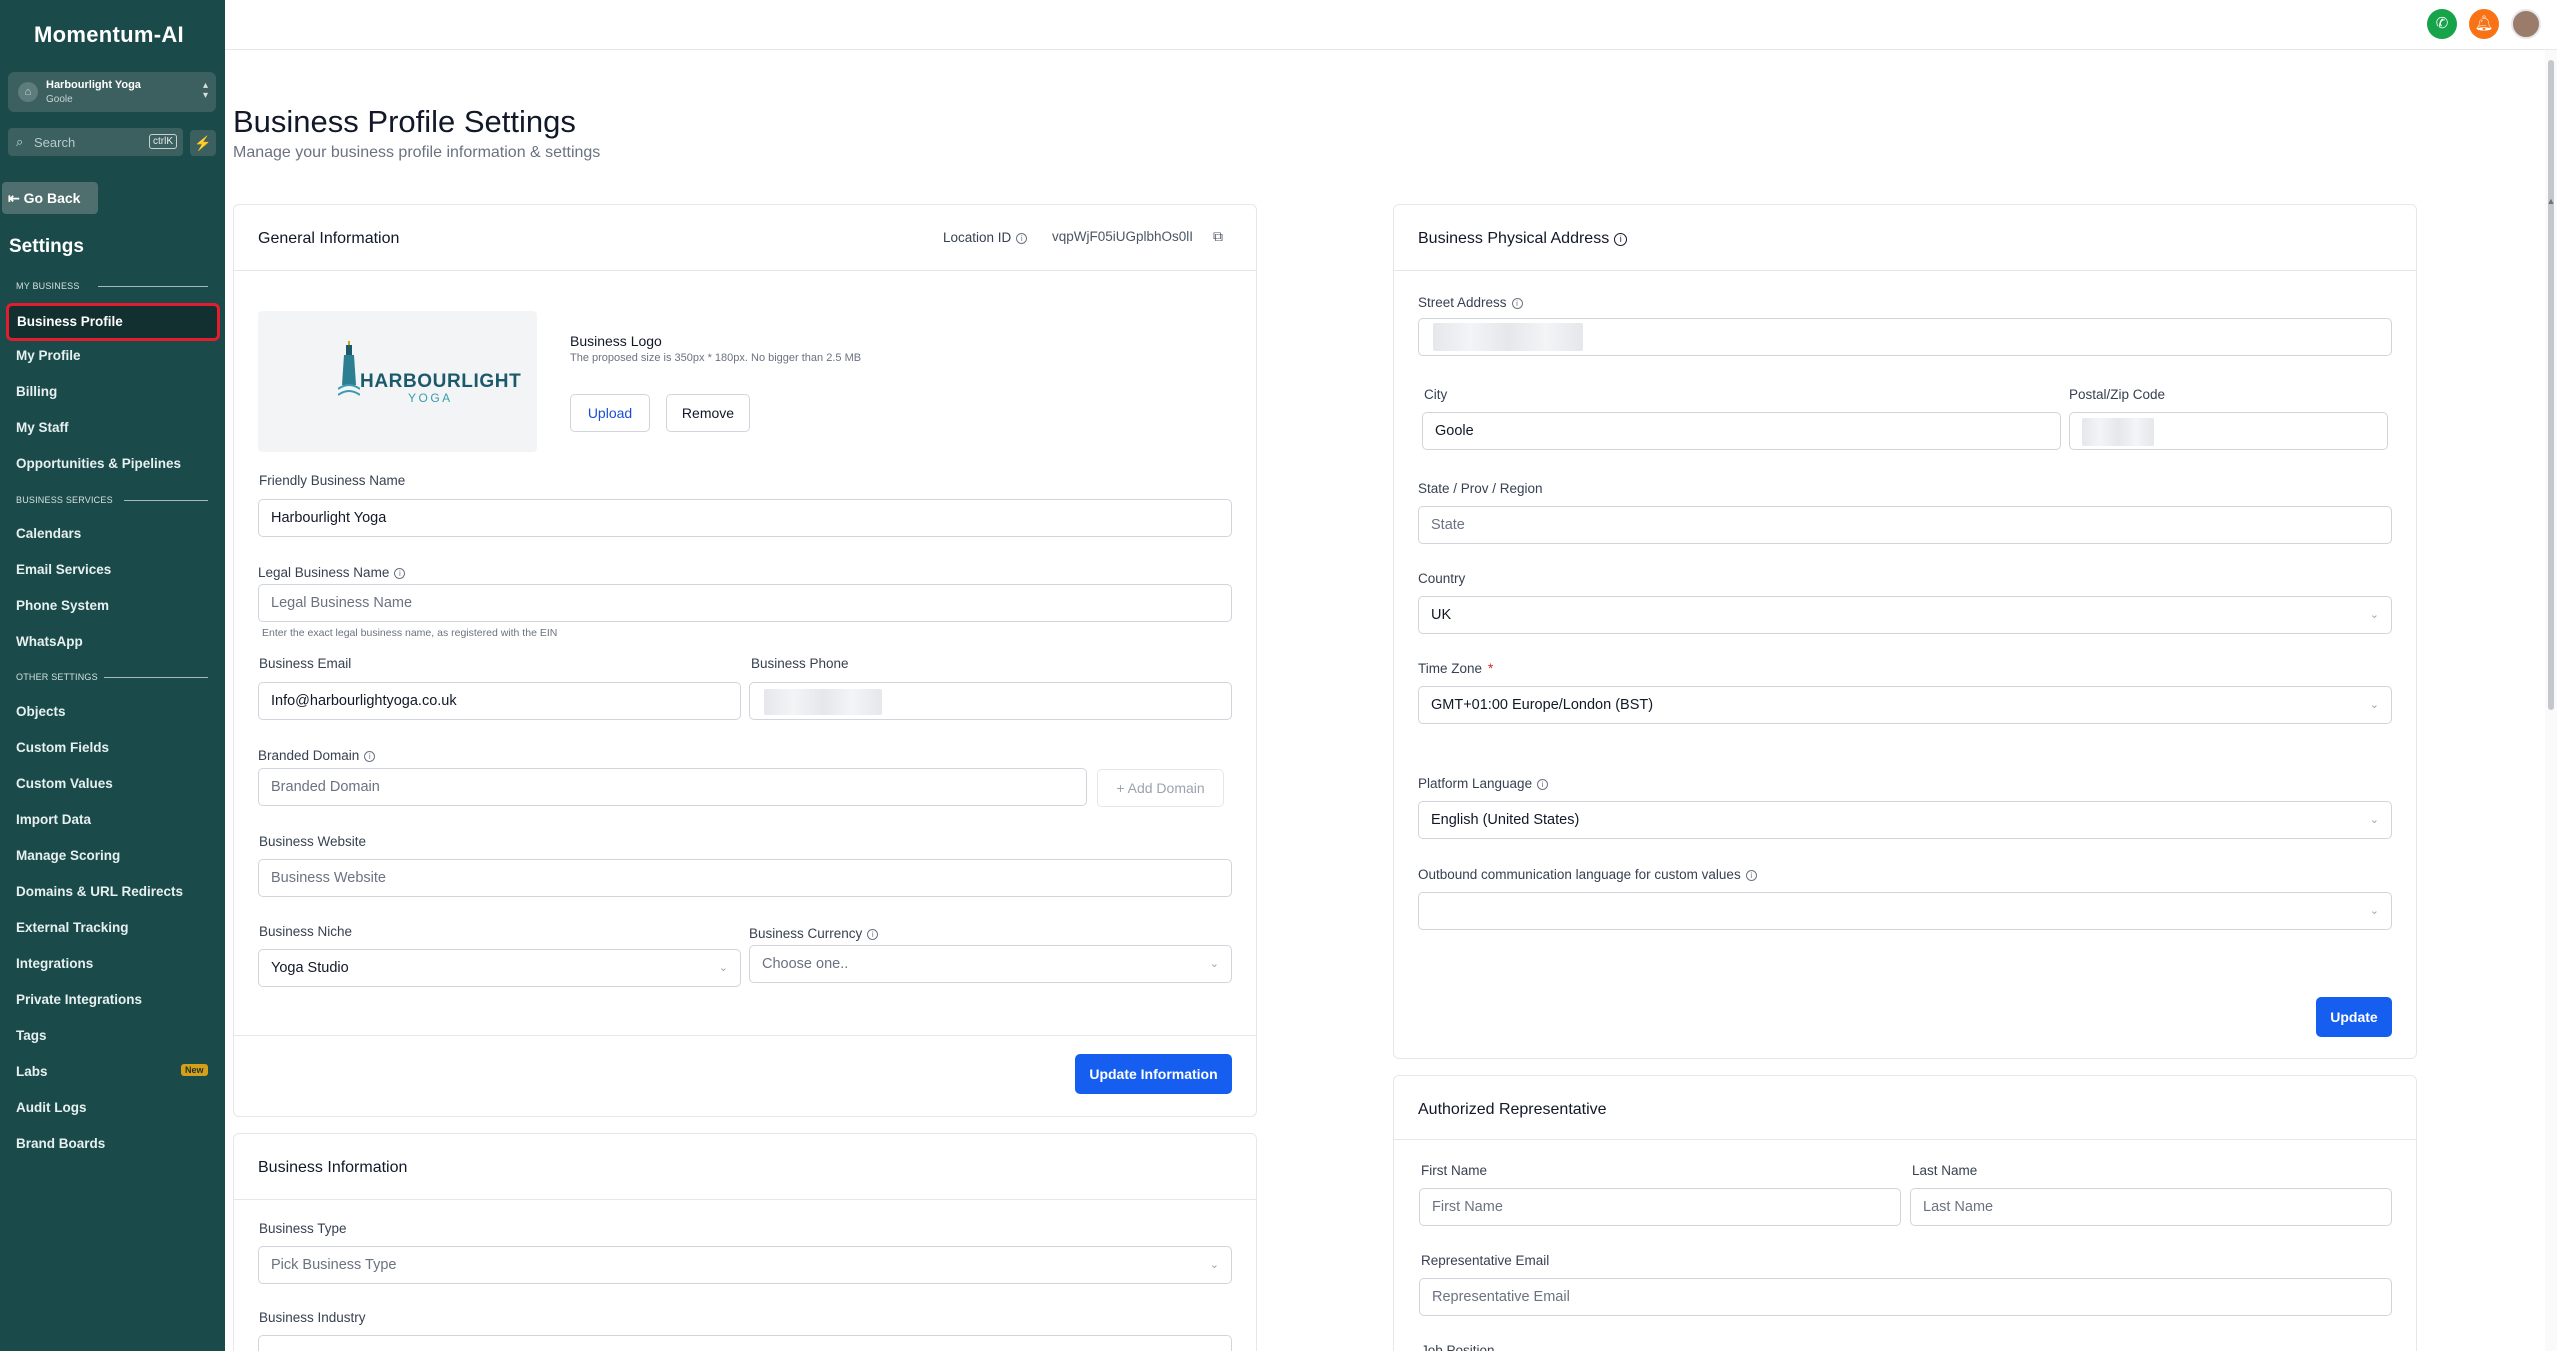  Describe the element at coordinates (79, 999) in the screenshot. I see `sidebar-item-private-integrations: Private Integrations` at that location.